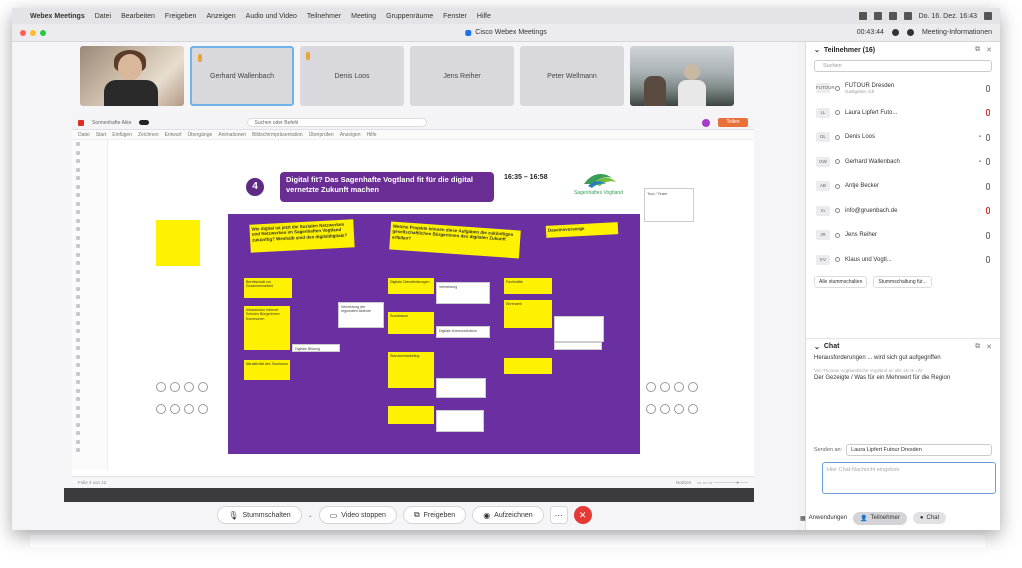 This screenshot has height=568, width=1022. What do you see at coordinates (988, 113) in the screenshot?
I see `muted-microphone-icon` at bounding box center [988, 113].